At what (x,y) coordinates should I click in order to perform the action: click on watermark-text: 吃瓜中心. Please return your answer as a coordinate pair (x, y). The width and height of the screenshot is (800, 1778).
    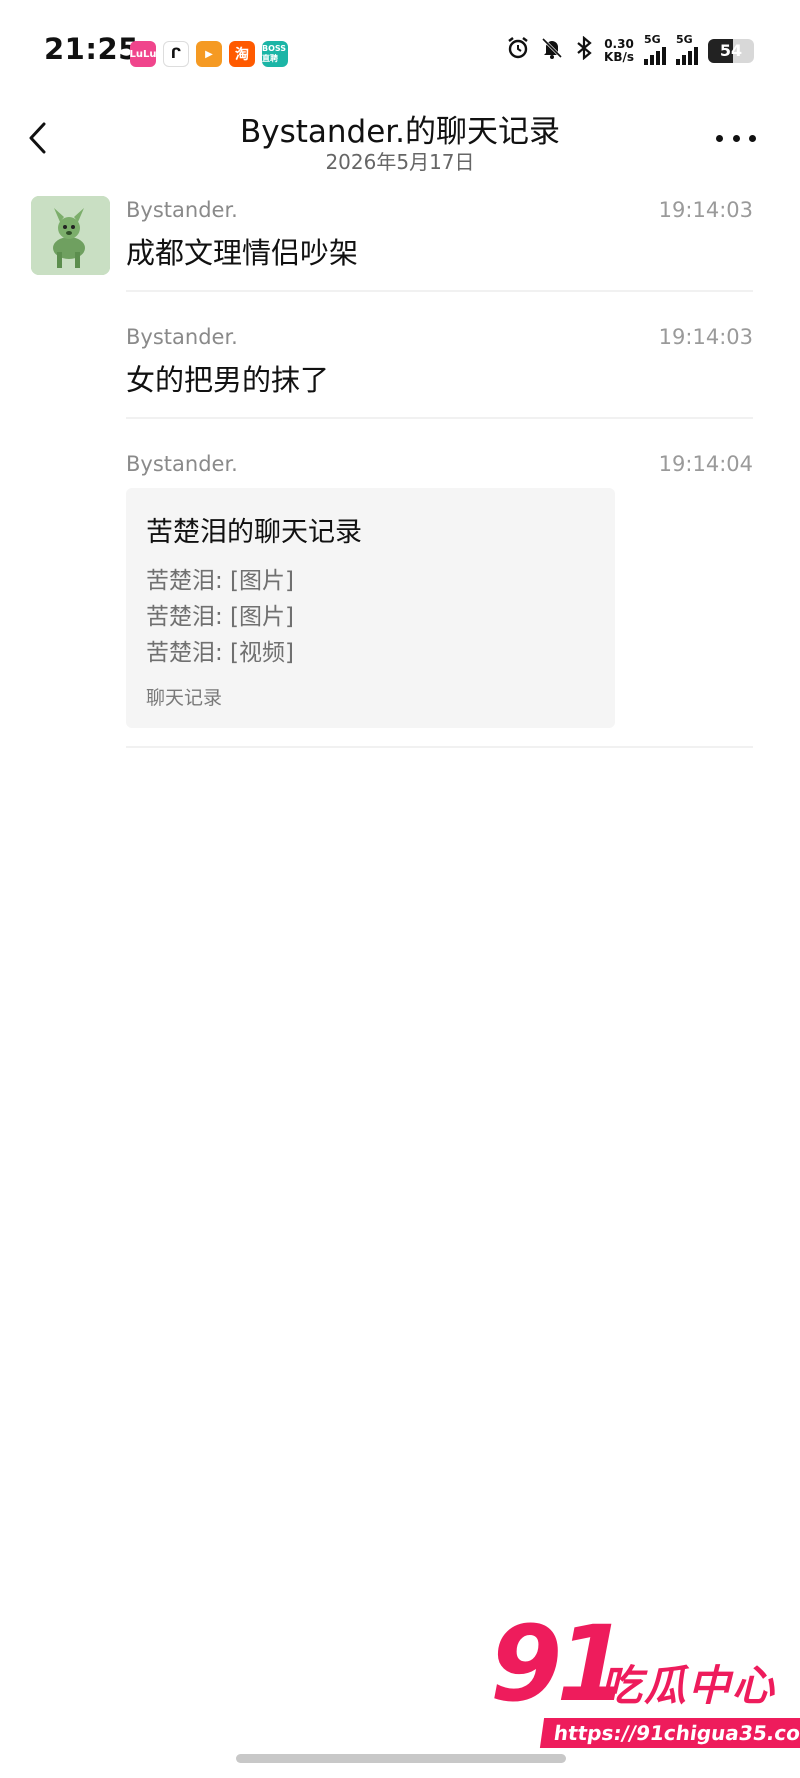
    Looking at the image, I should click on (688, 1685).